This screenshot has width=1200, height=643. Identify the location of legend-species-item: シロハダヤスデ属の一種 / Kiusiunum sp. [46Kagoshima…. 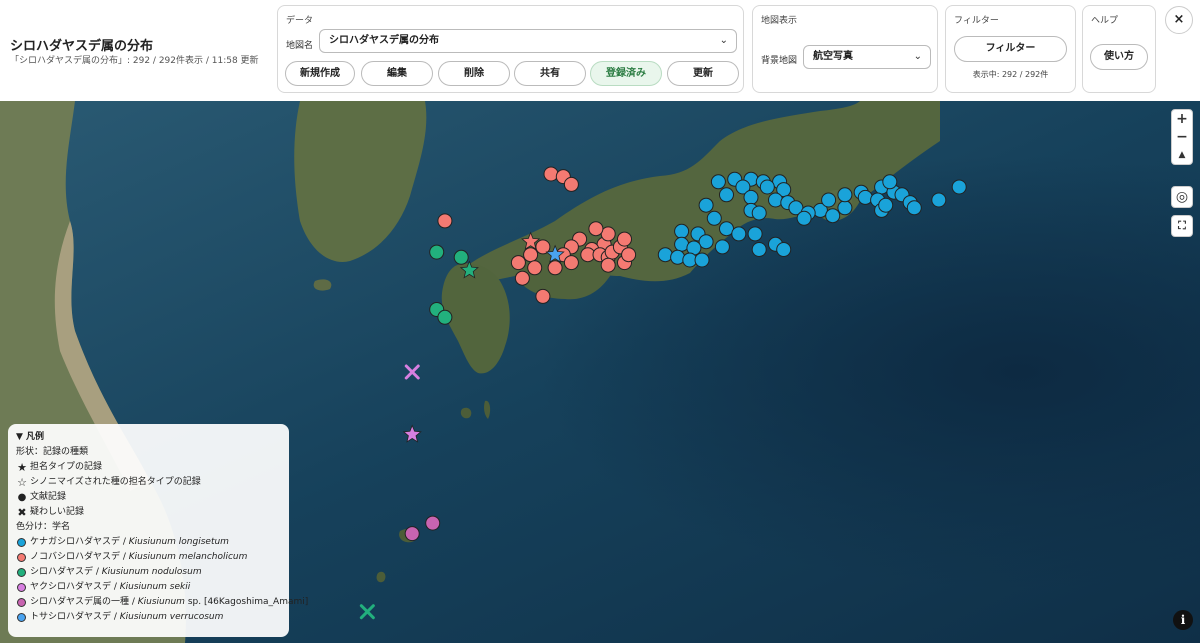
(162, 602).